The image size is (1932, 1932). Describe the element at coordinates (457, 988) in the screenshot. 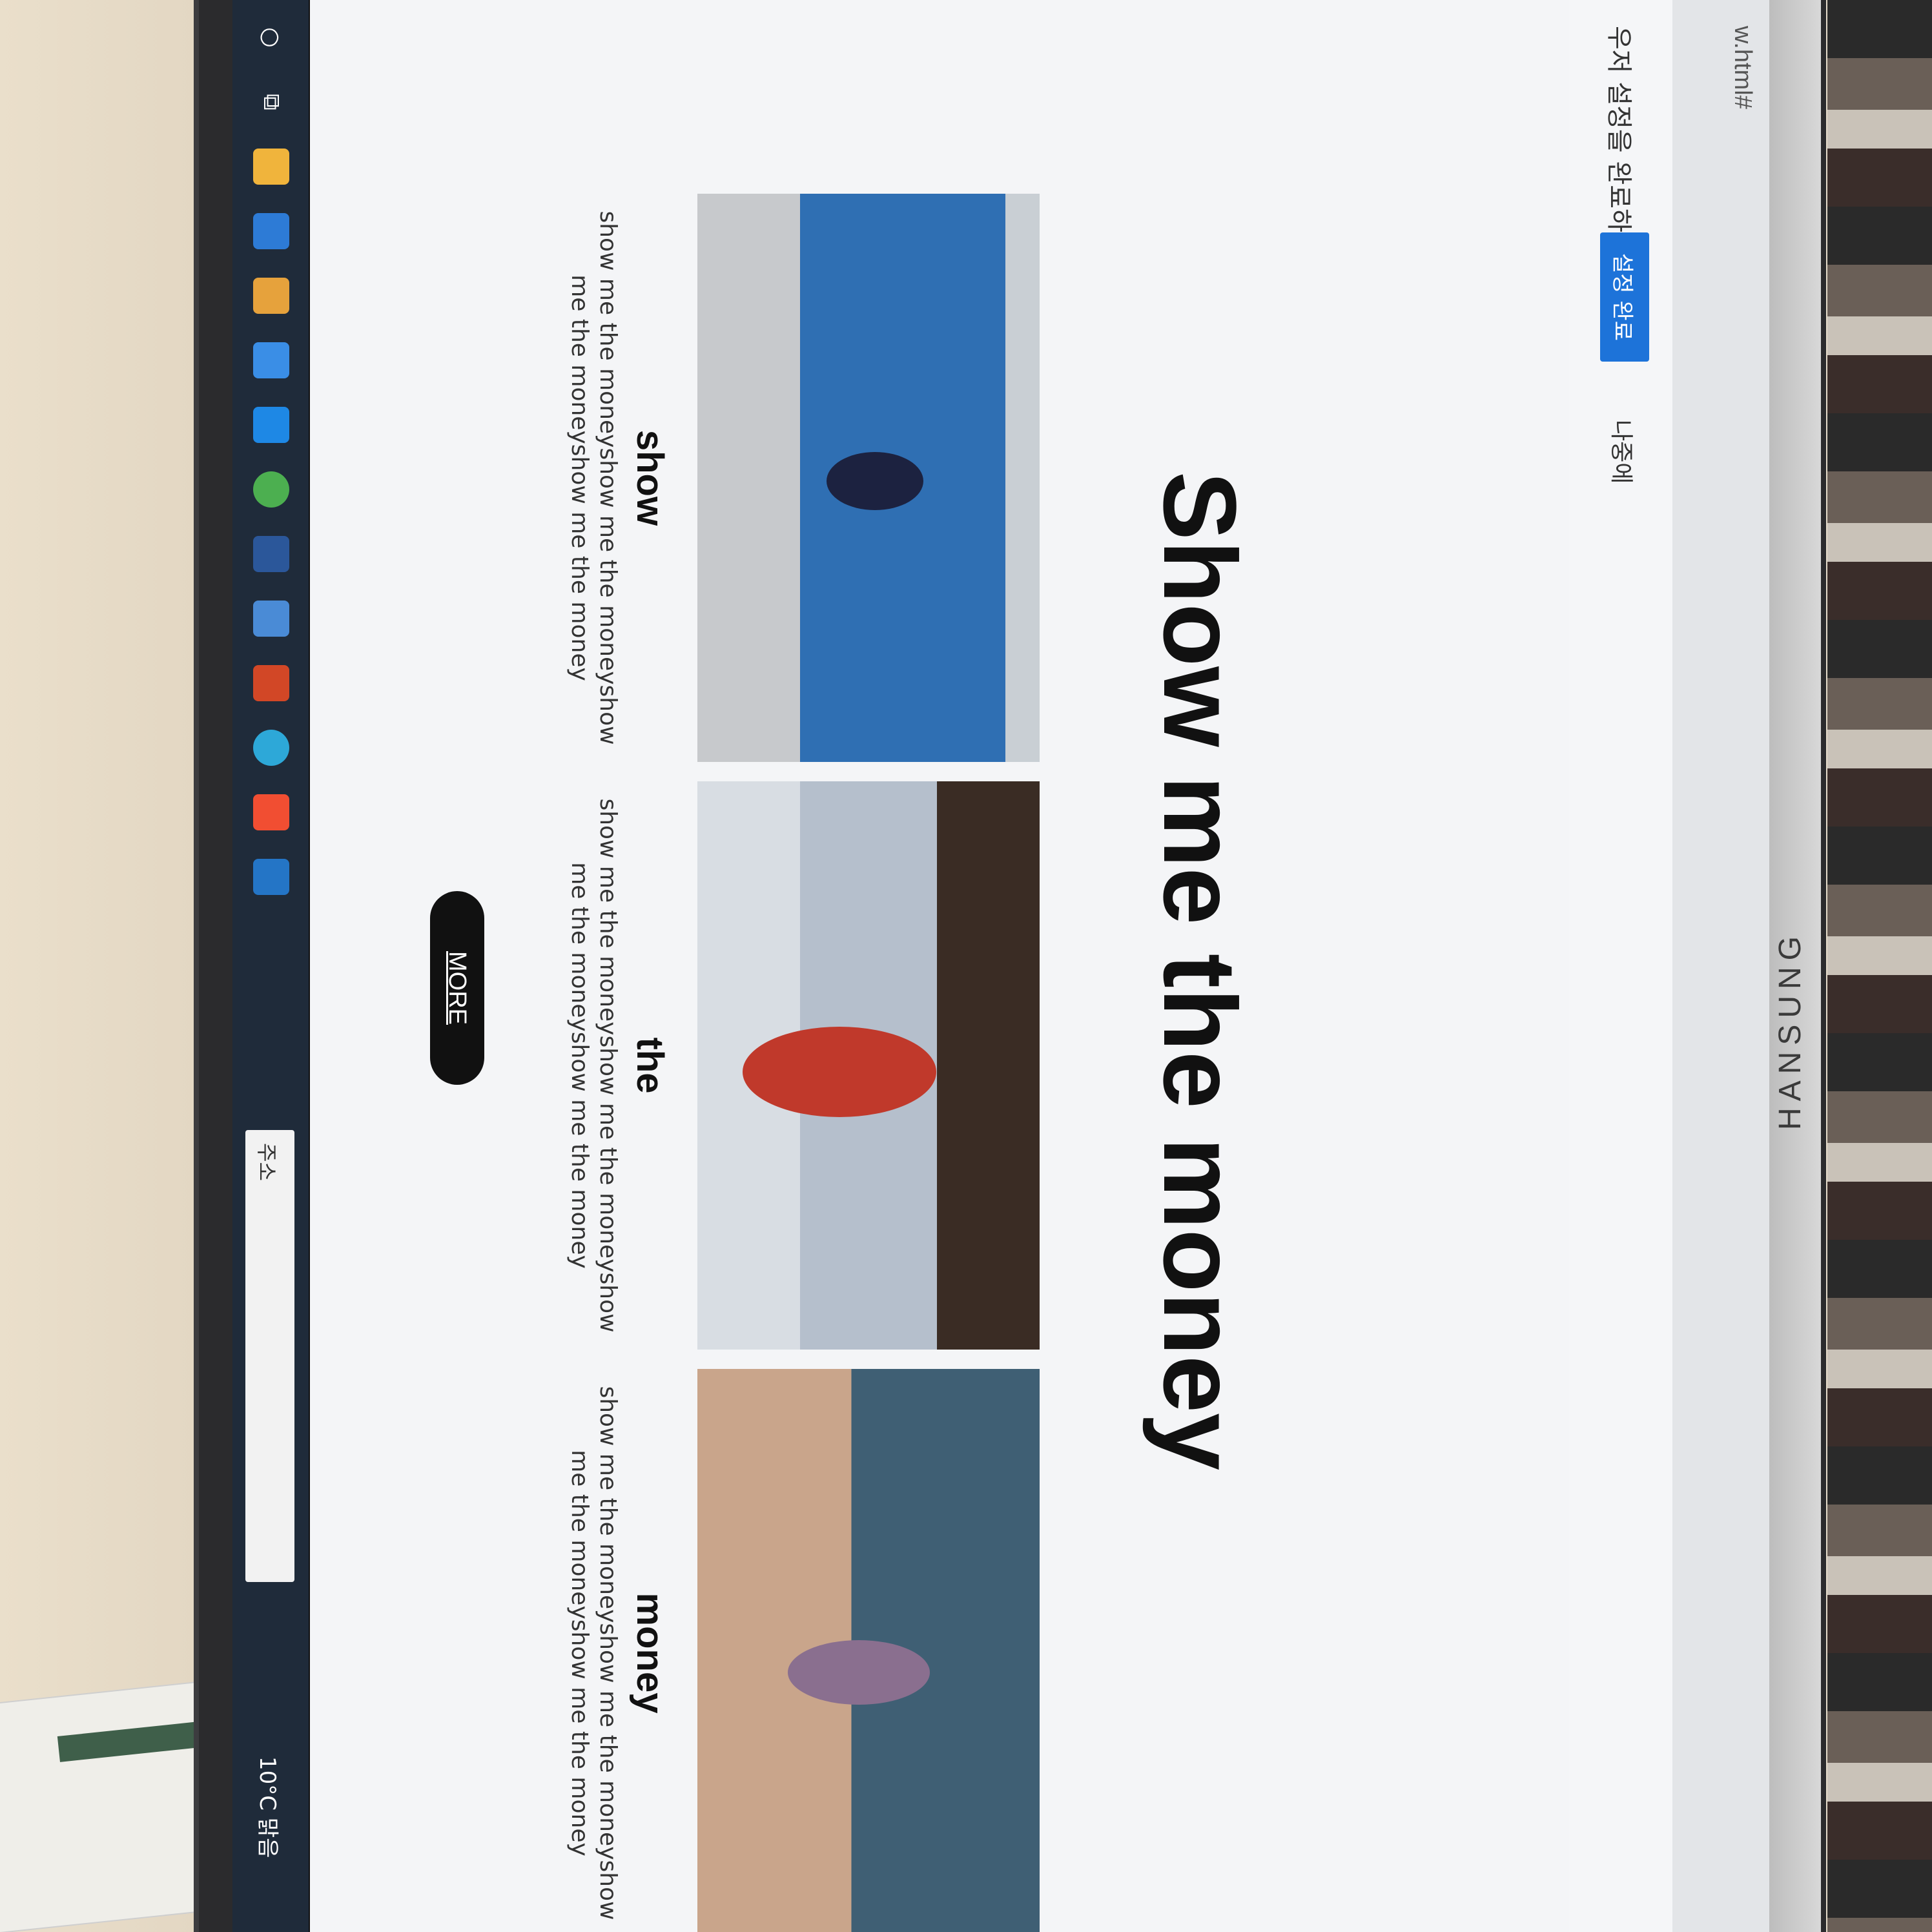

I see `more-button: MORE` at that location.